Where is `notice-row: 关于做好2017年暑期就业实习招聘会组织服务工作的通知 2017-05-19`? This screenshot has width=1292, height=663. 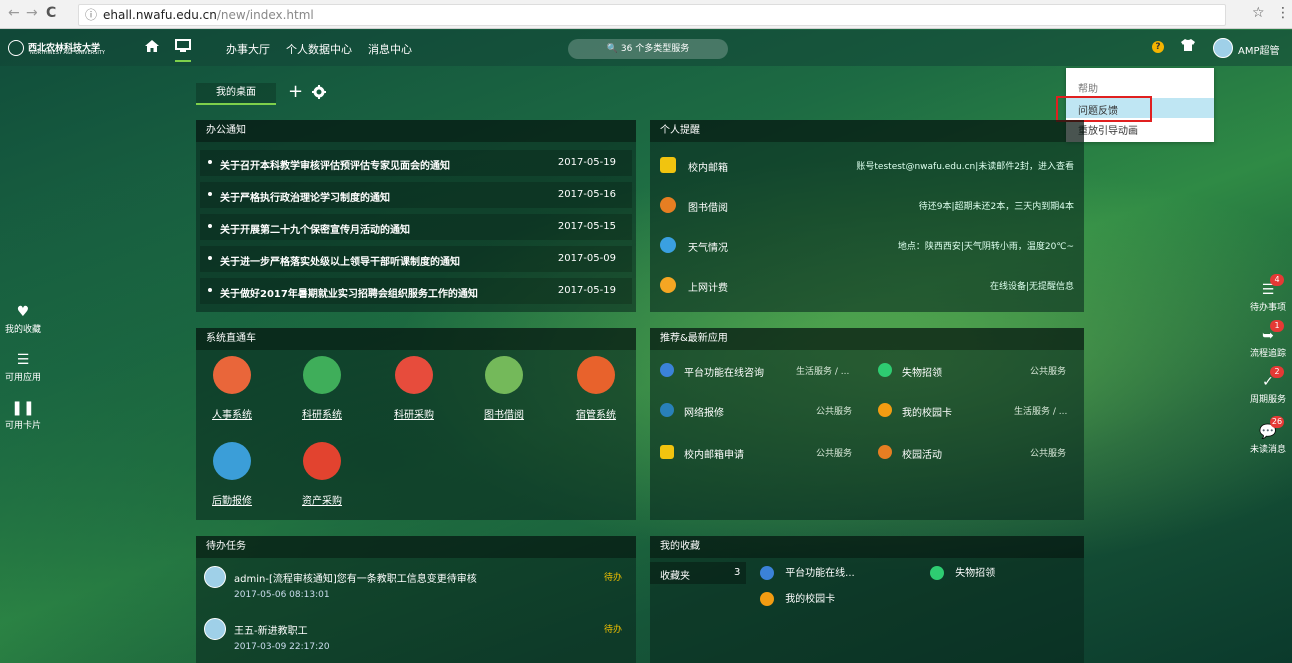
notice-row: 关于做好2017年暑期就业实习招聘会组织服务工作的通知 2017-05-19 is located at coordinates (416, 291).